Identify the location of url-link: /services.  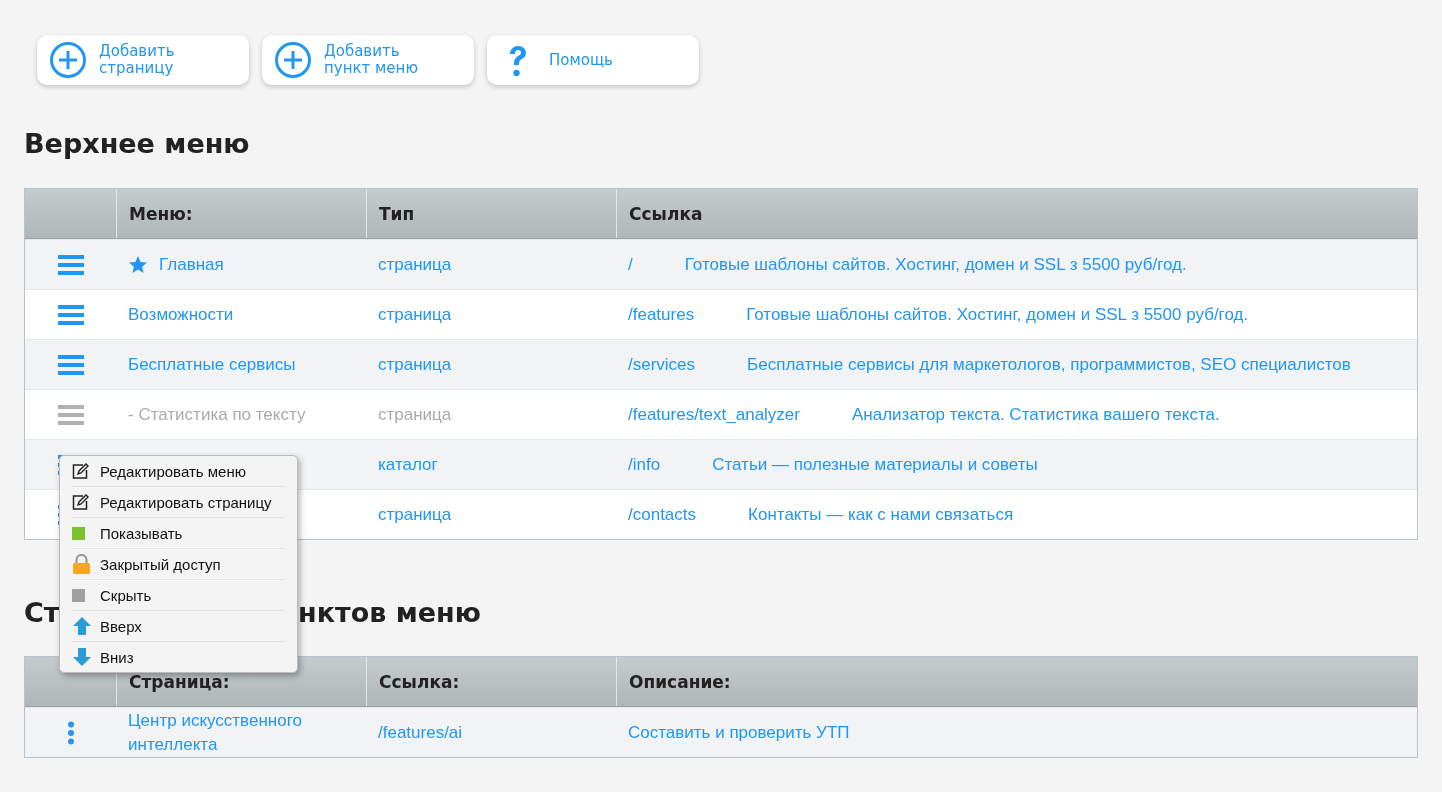
(662, 364).